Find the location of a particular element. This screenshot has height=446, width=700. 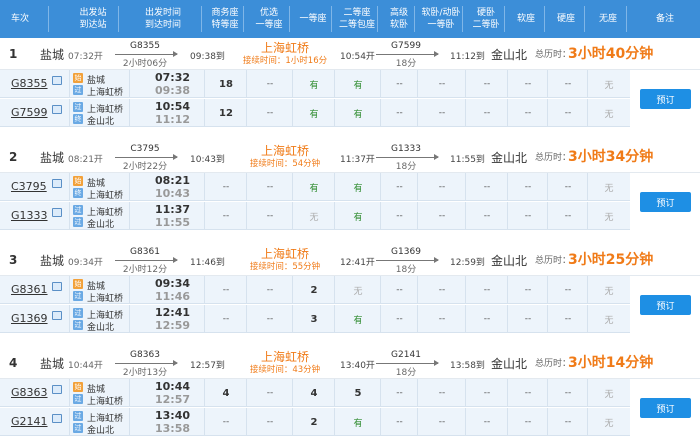

header-col-line2: 二等包座 is located at coordinates (356, 25).